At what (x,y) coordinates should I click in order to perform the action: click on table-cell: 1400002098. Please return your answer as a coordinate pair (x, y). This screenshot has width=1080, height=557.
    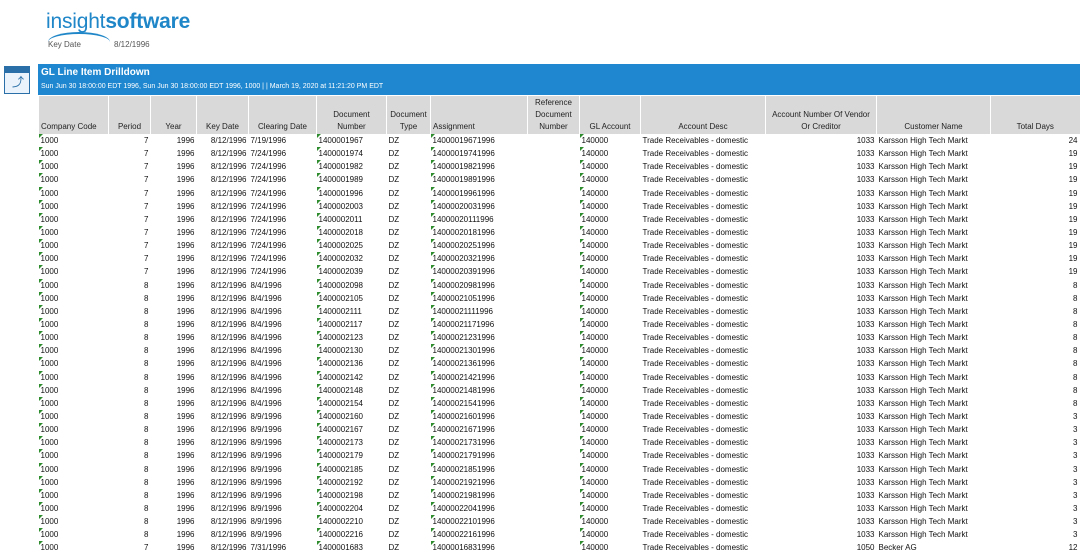
    Looking at the image, I should click on (351, 285).